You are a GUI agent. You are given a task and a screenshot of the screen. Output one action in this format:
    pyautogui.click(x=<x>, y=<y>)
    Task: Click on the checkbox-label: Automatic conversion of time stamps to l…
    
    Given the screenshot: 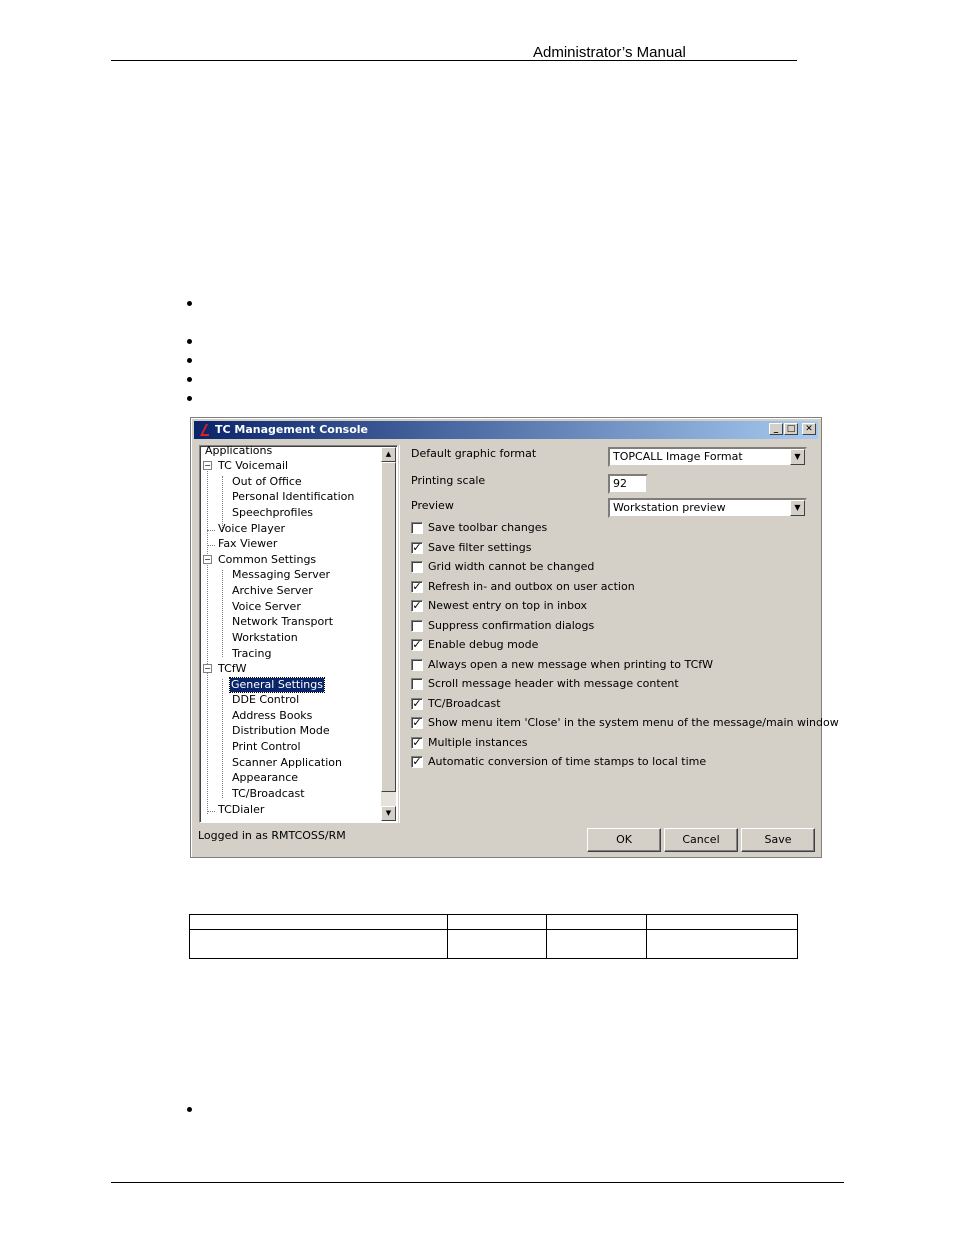 What is the action you would take?
    pyautogui.click(x=567, y=761)
    